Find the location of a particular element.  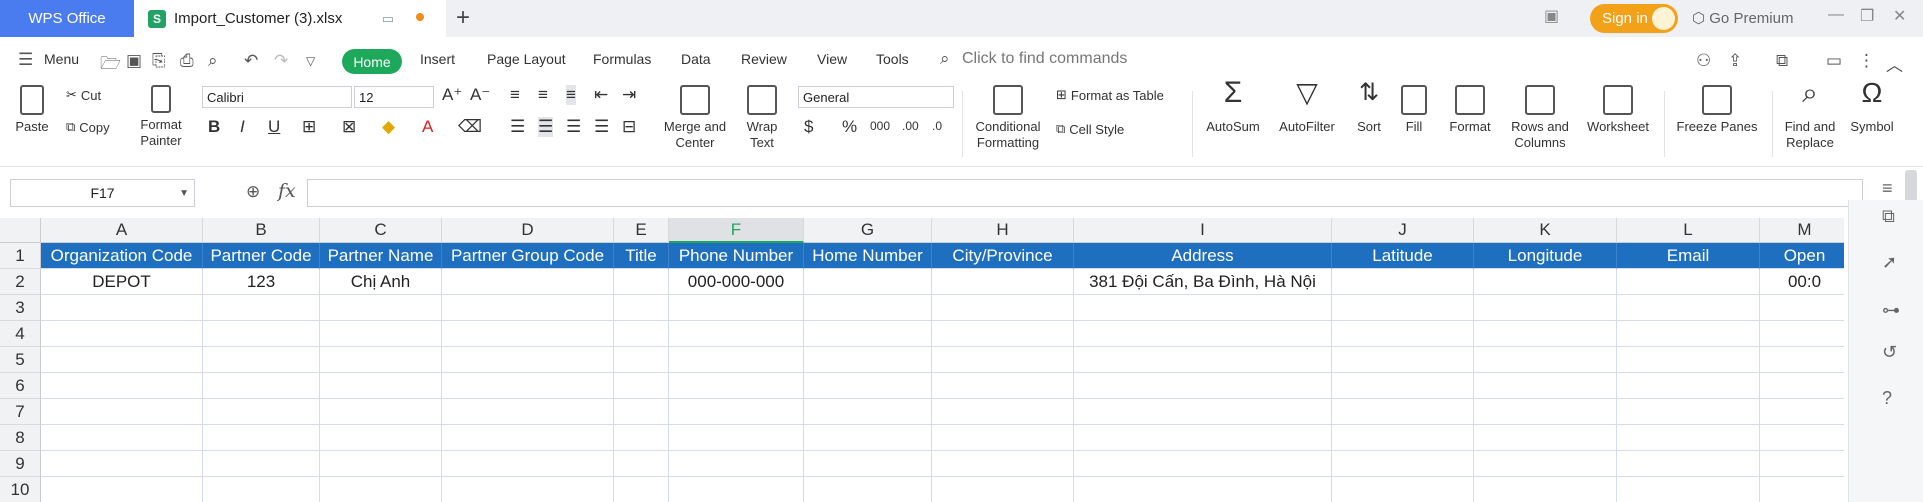

cell-l5 is located at coordinates (1688, 360).